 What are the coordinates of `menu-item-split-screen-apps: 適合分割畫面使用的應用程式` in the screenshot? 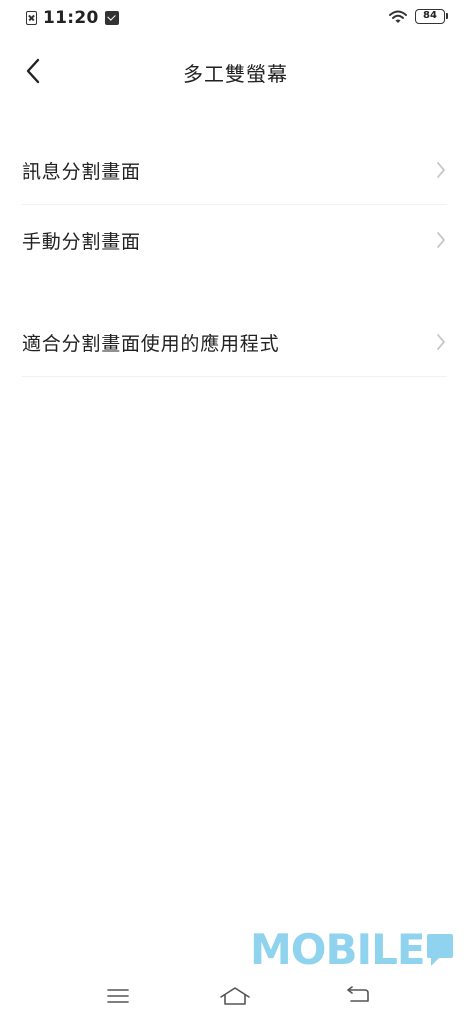 It's located at (235, 342).